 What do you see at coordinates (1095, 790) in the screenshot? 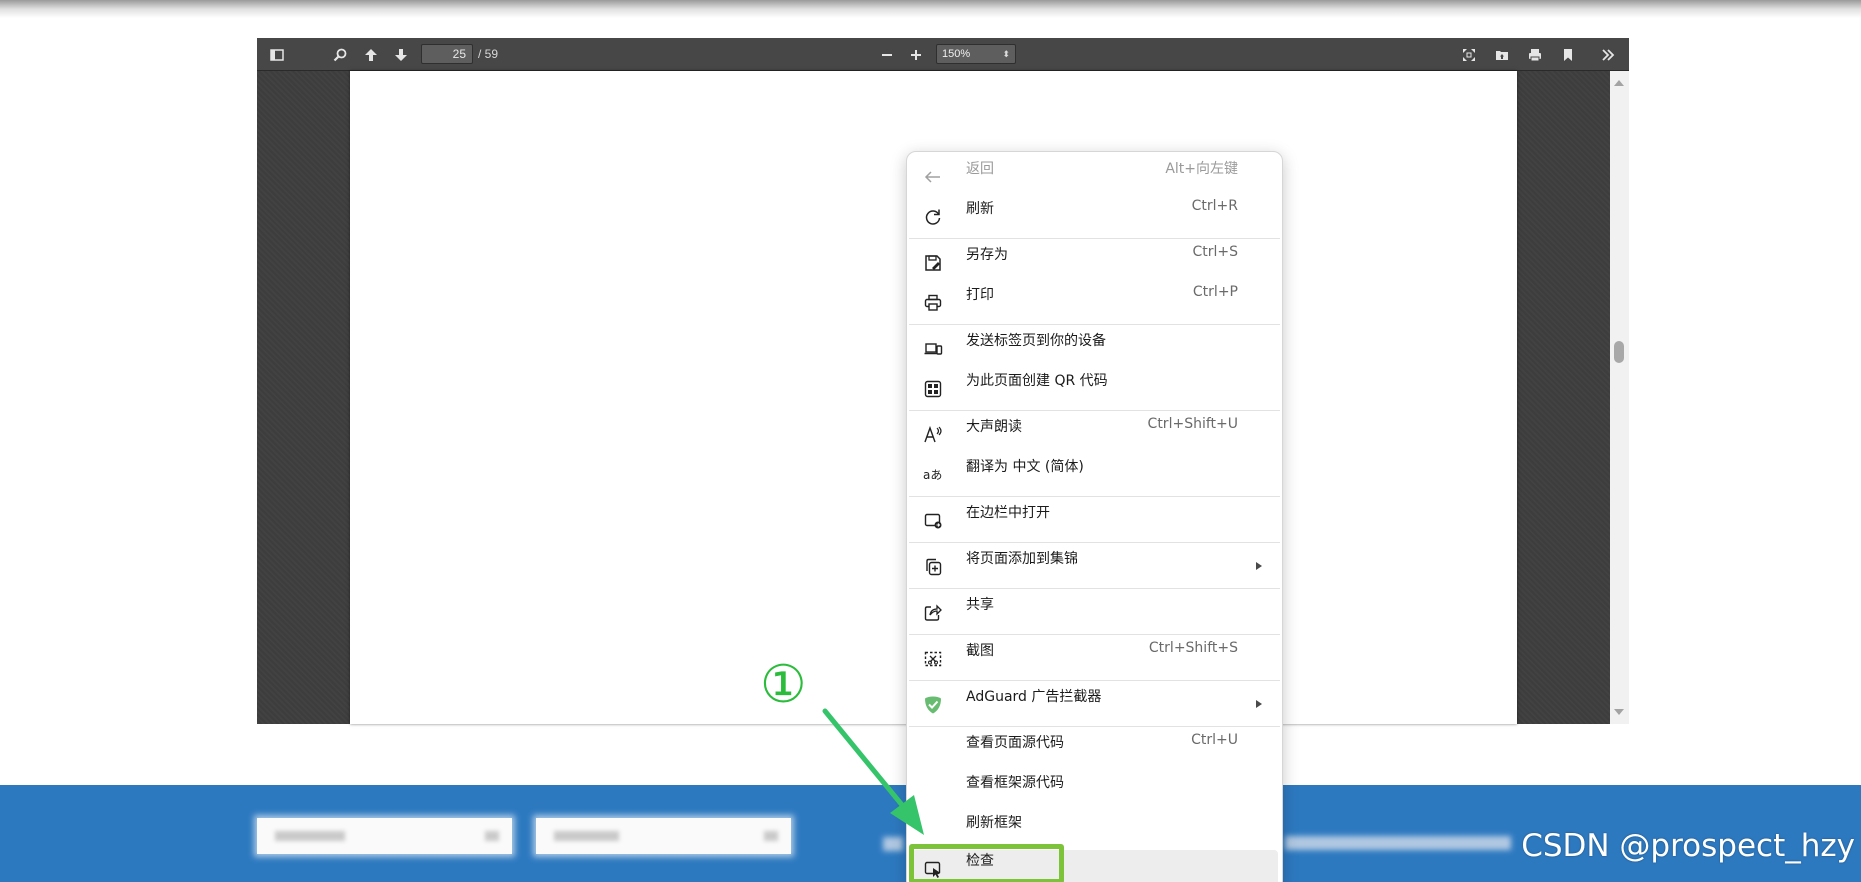
I see `menu-item-view-frame-source: 查看框架源代码` at bounding box center [1095, 790].